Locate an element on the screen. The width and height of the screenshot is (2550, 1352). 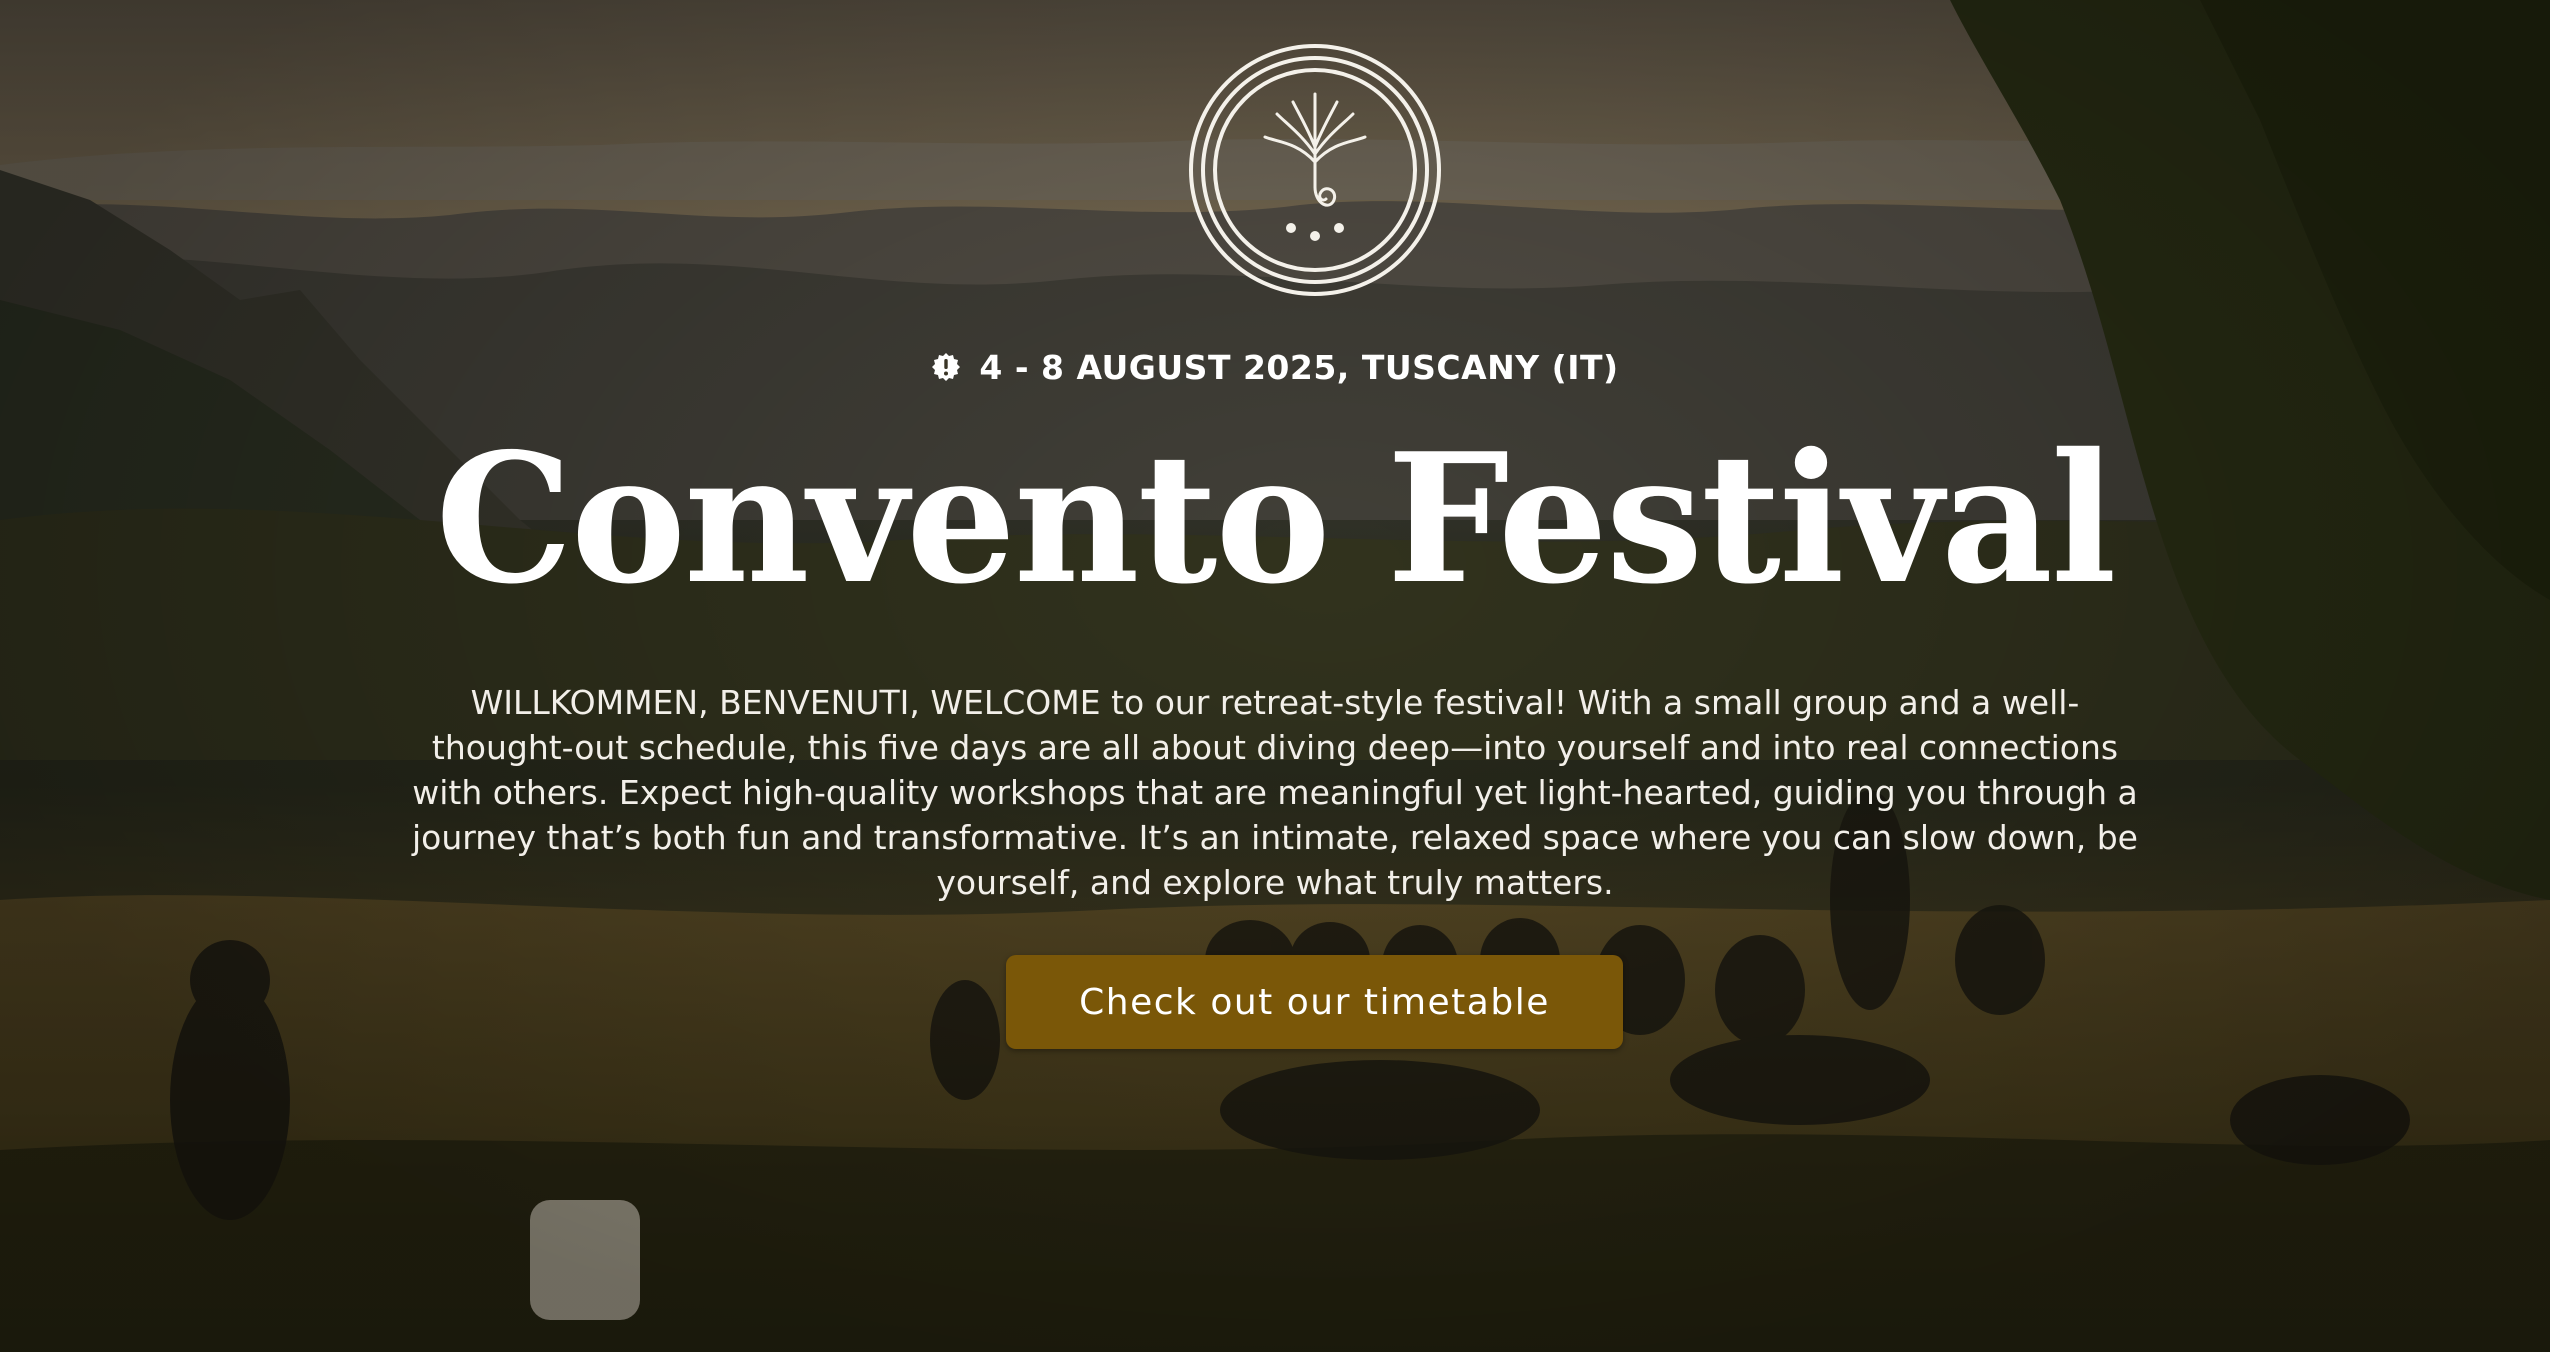
festival-logo is located at coordinates (1315, 170).